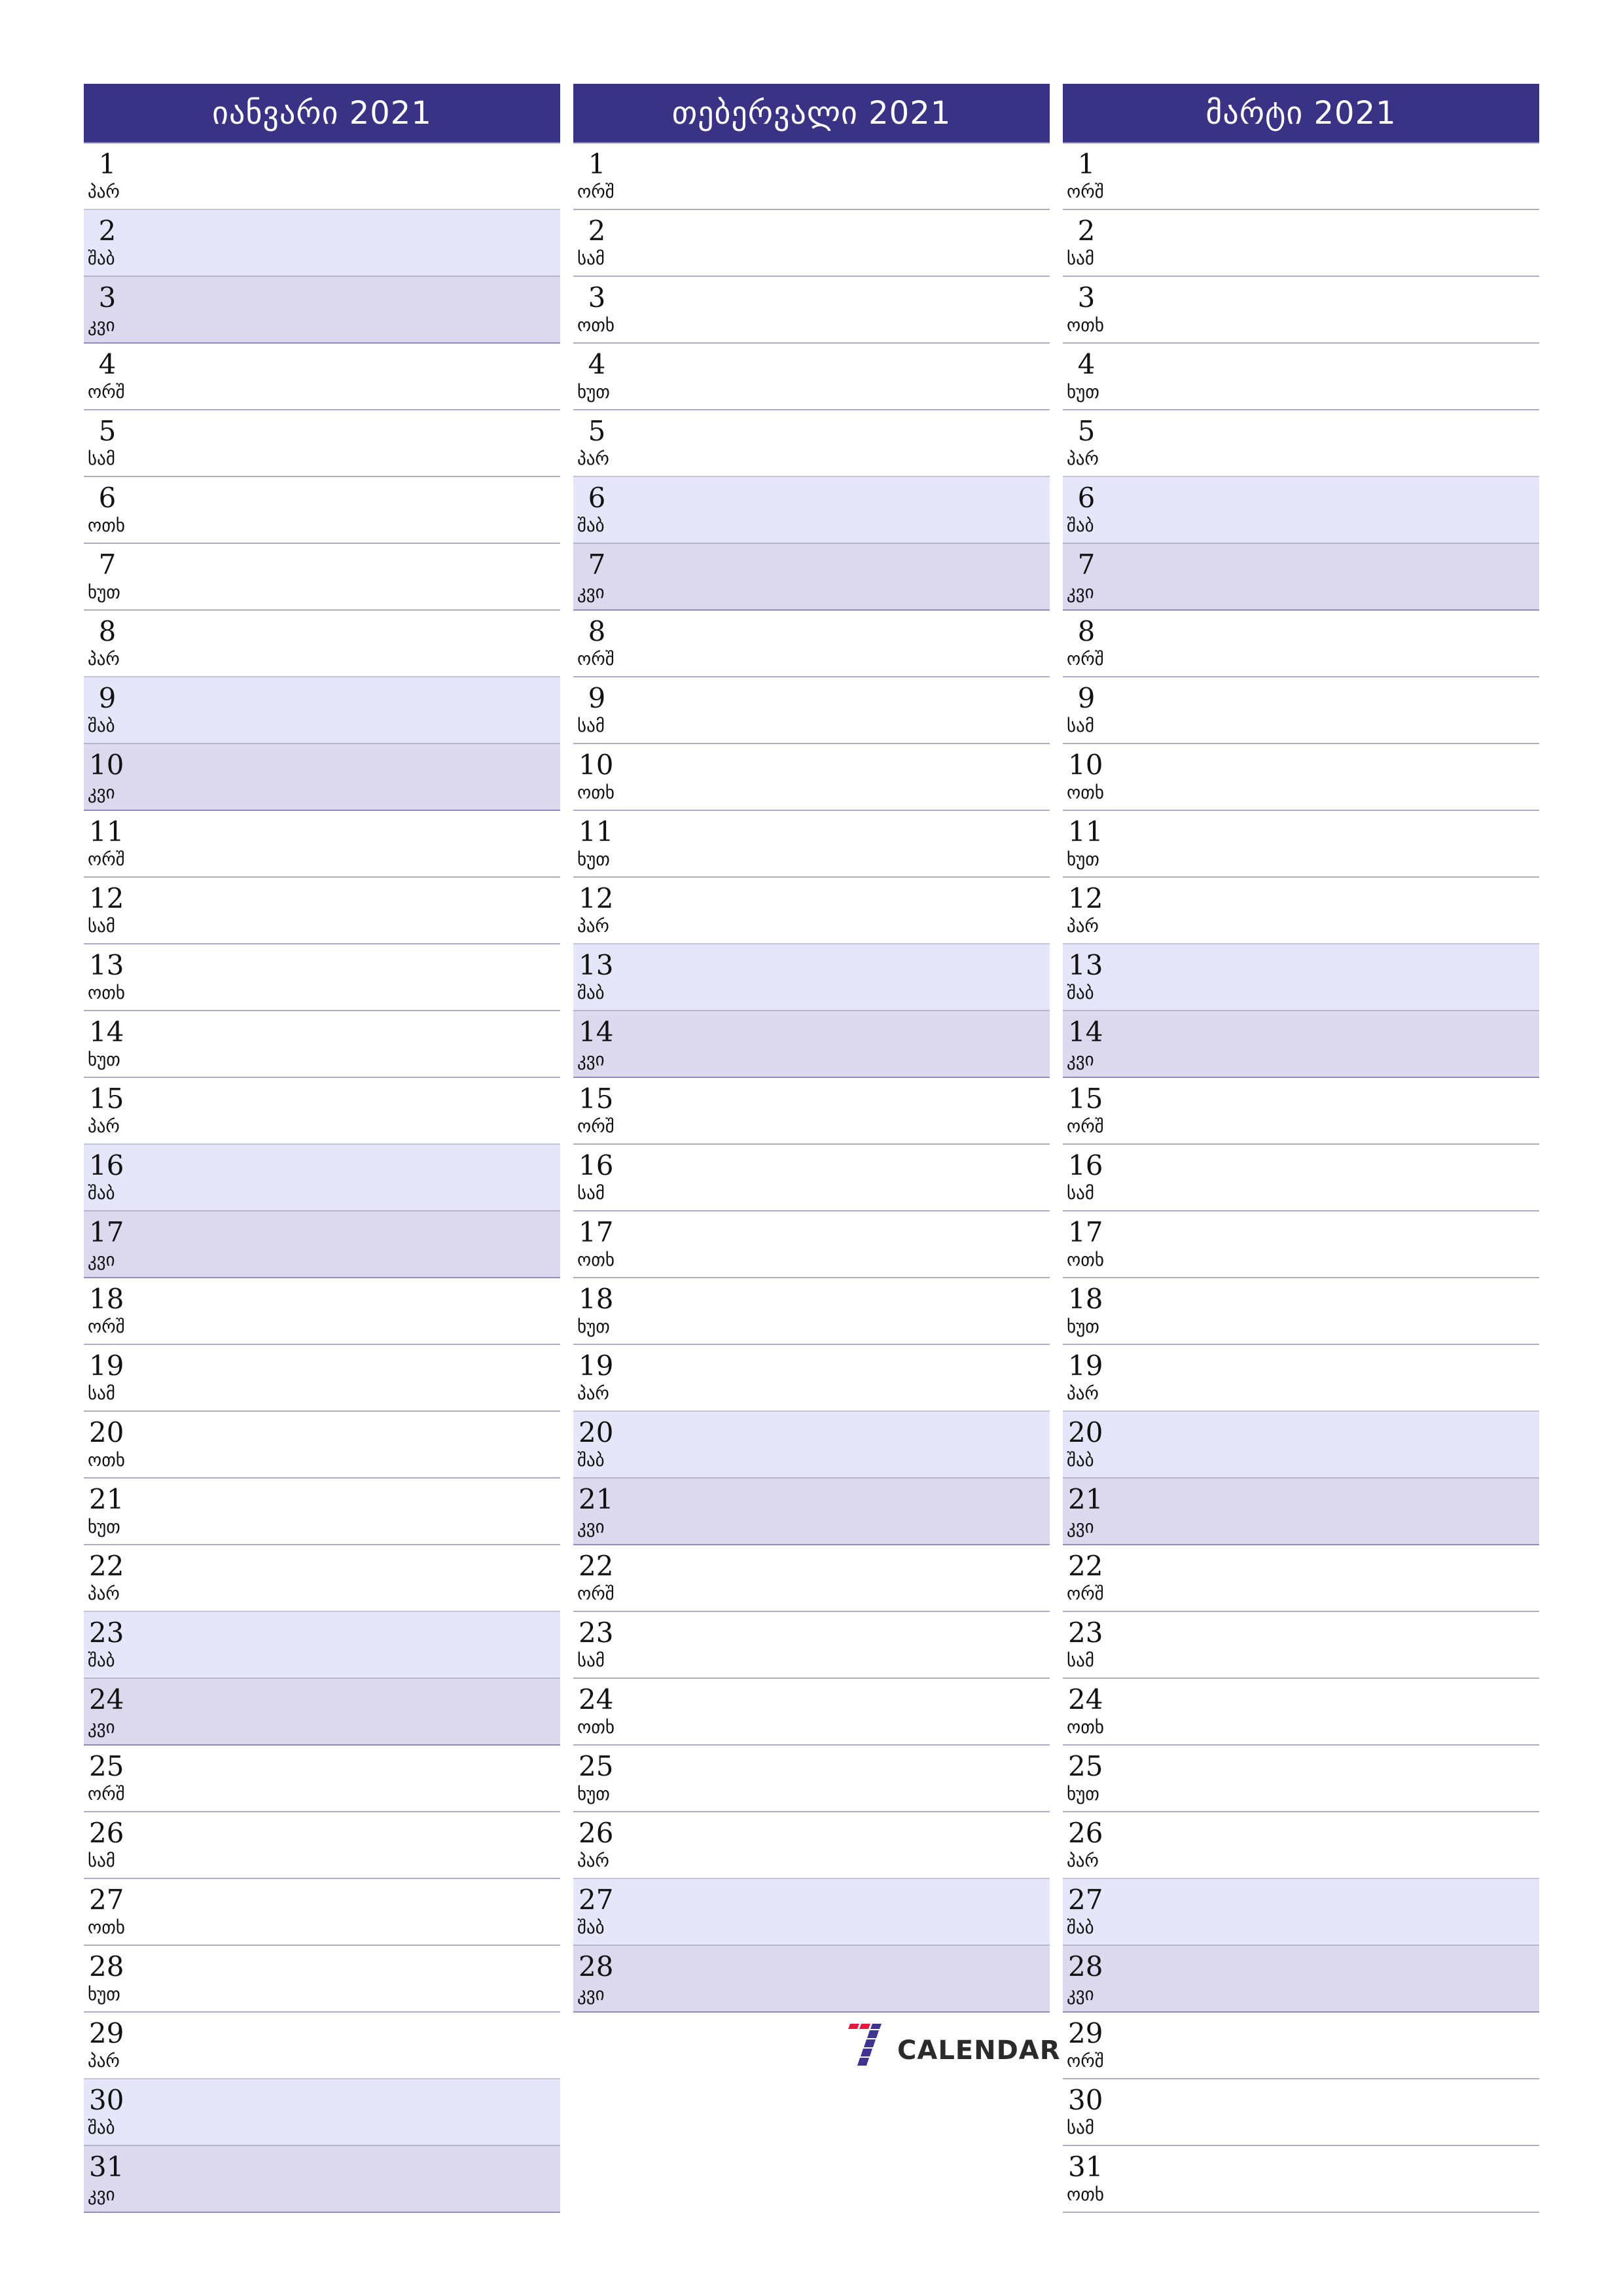 The image size is (1623, 2296). Describe the element at coordinates (322, 243) in the screenshot. I see `day-row: 2 შაბ` at that location.